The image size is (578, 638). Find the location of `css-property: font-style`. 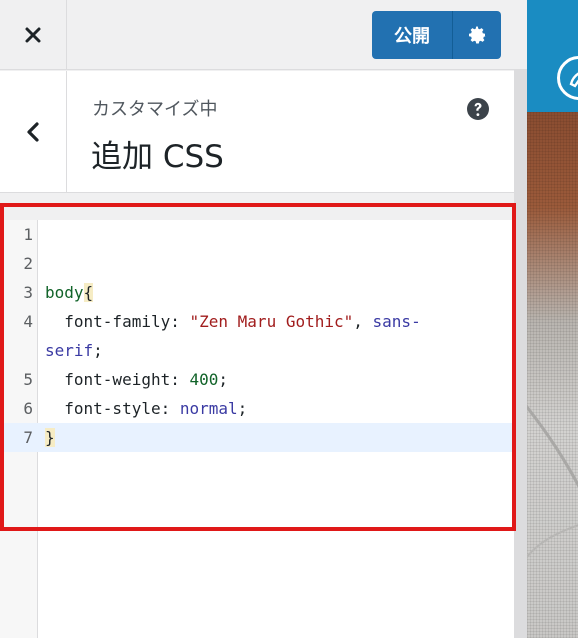

css-property: font-style is located at coordinates (112, 408).